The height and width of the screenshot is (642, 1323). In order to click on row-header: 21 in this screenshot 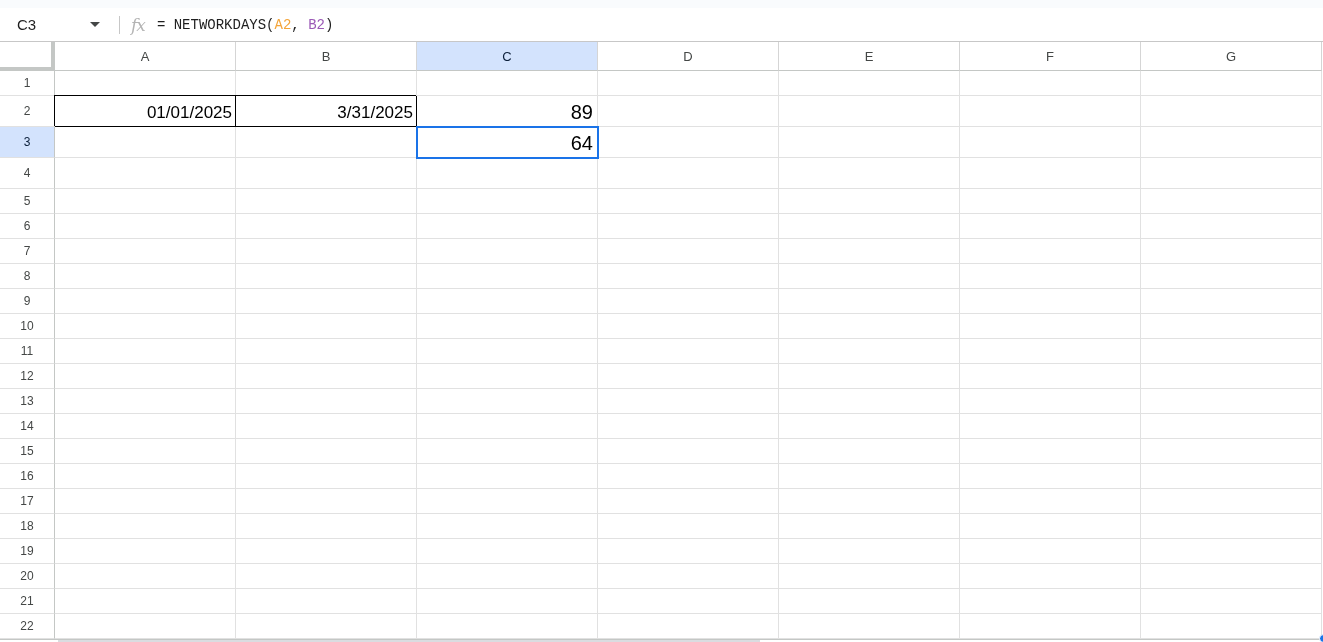, I will do `click(27, 601)`.